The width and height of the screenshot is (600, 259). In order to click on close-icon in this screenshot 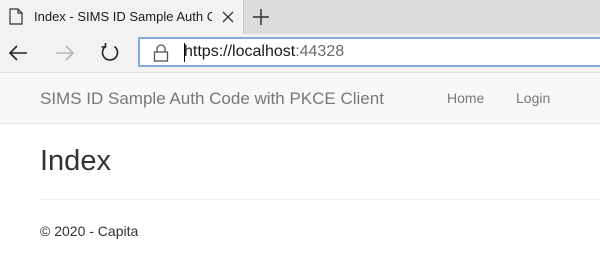, I will do `click(228, 17)`.